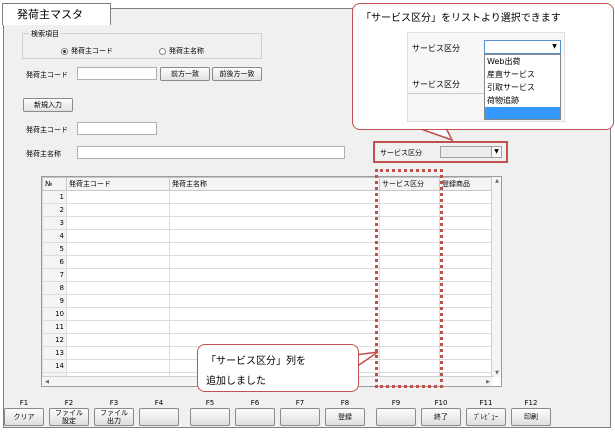  Describe the element at coordinates (274, 184) in the screenshot. I see `col-header-name: 発荷主名称` at that location.